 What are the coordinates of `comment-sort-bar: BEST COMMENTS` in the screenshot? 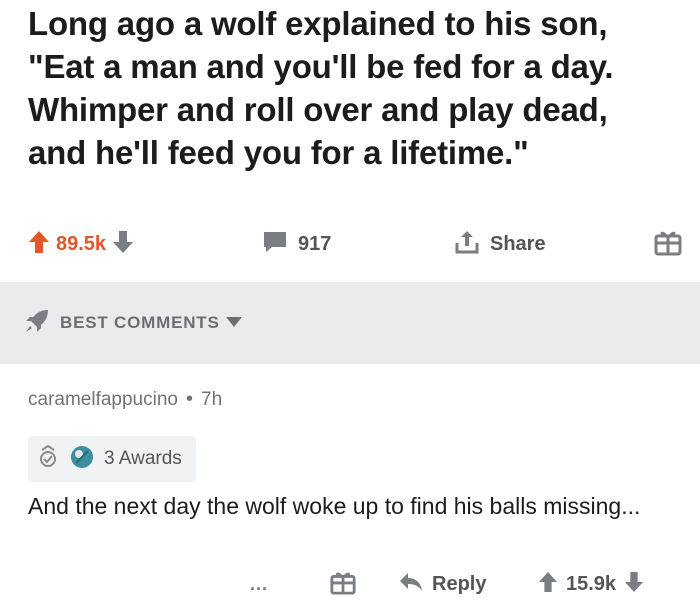 It's located at (350, 323).